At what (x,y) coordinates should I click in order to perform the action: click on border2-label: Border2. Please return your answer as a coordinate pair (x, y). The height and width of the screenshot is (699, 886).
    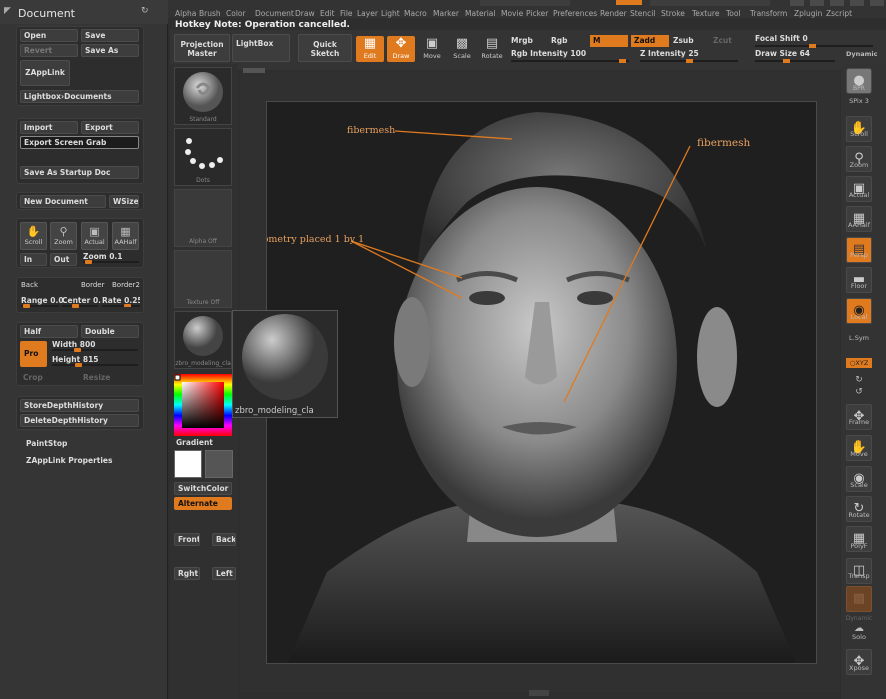
    Looking at the image, I should click on (126, 285).